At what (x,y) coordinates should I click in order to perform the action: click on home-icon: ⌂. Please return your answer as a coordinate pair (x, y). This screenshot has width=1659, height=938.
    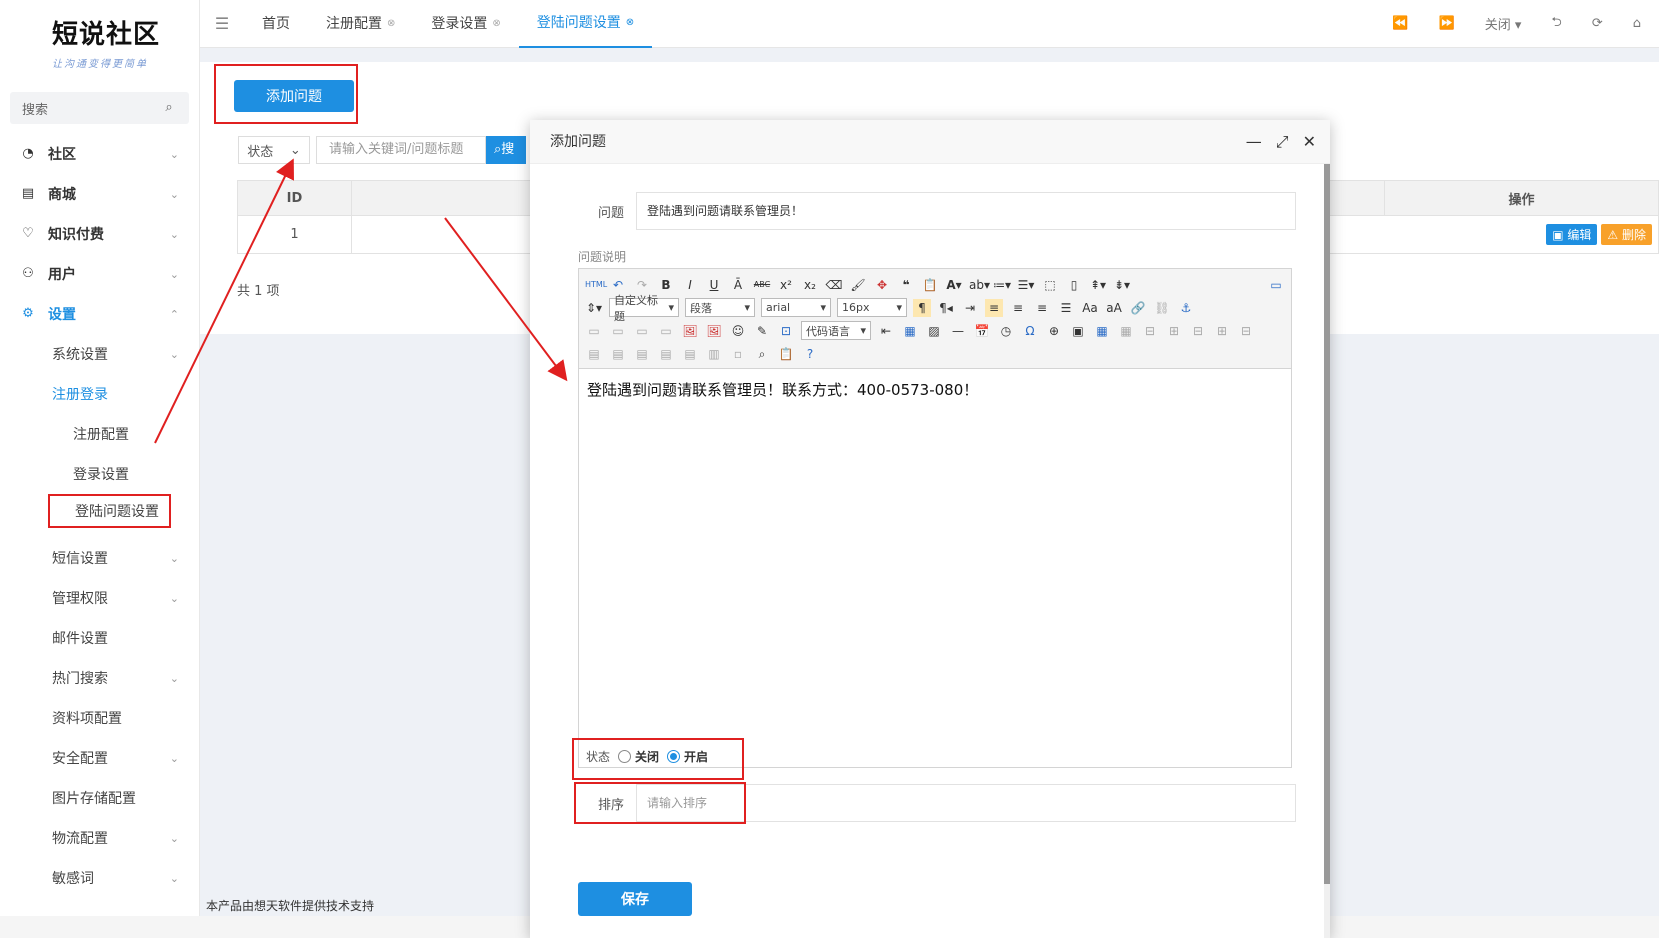
    Looking at the image, I should click on (1637, 23).